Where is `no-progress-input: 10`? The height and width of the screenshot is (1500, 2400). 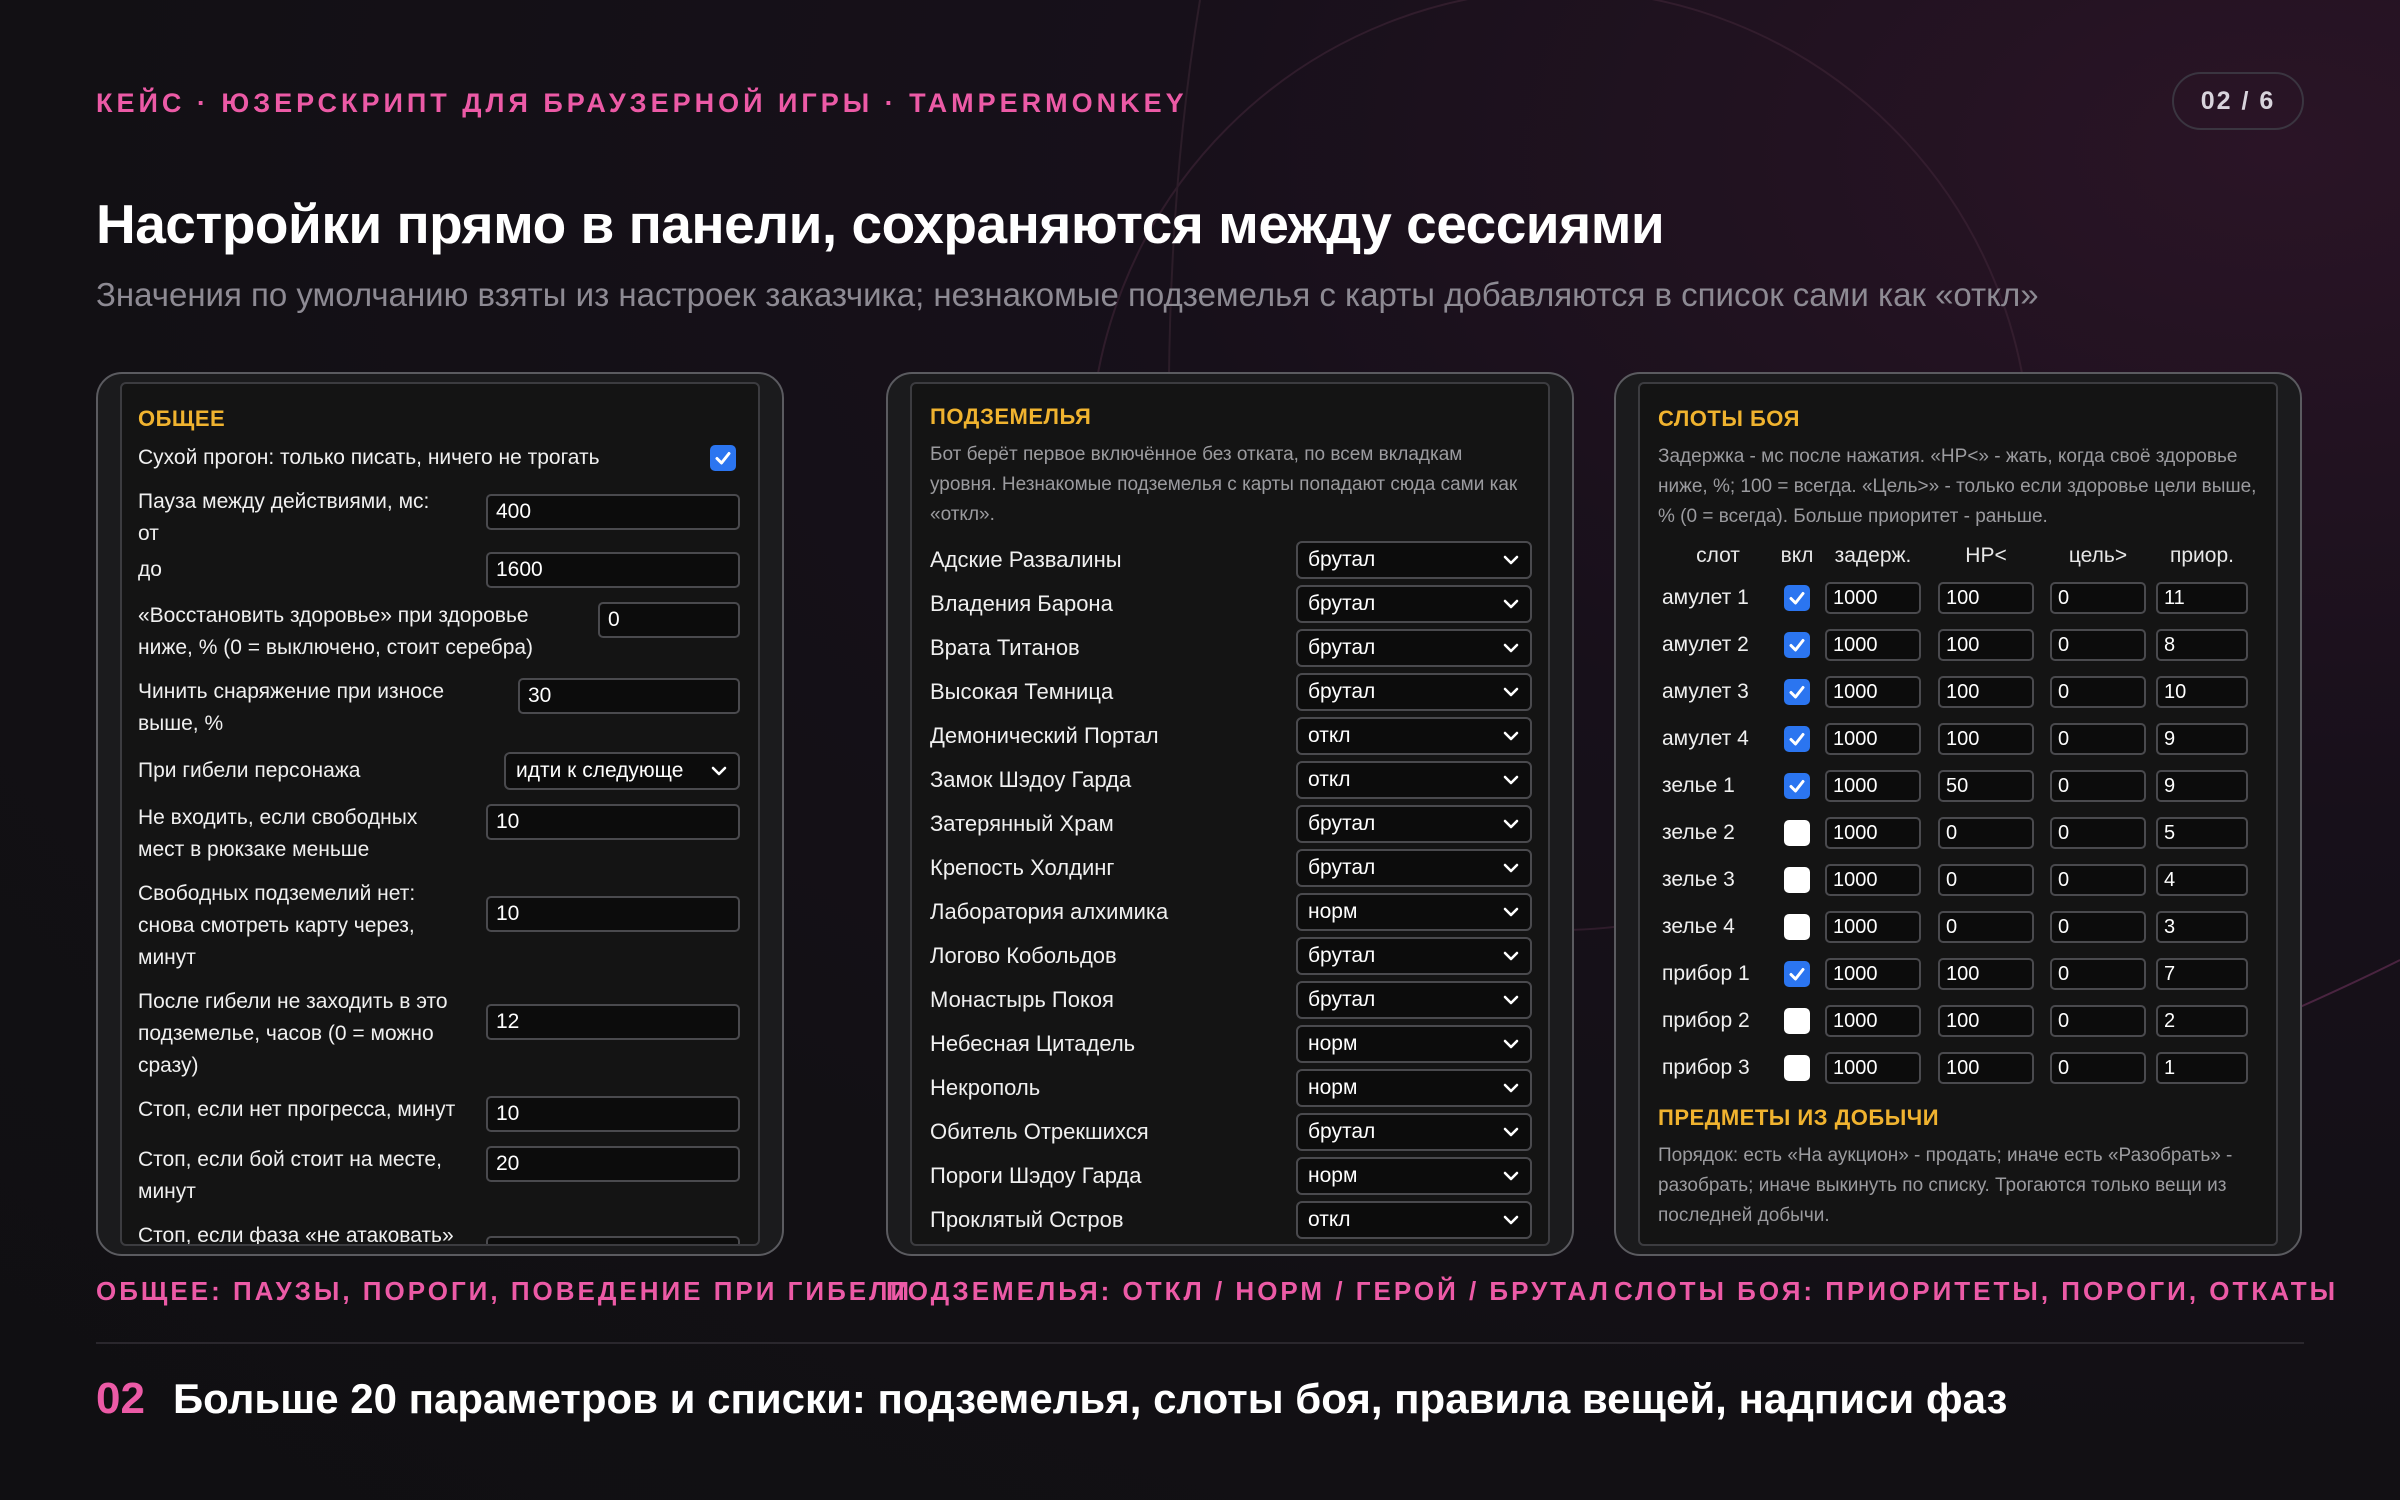
no-progress-input: 10 is located at coordinates (613, 1114).